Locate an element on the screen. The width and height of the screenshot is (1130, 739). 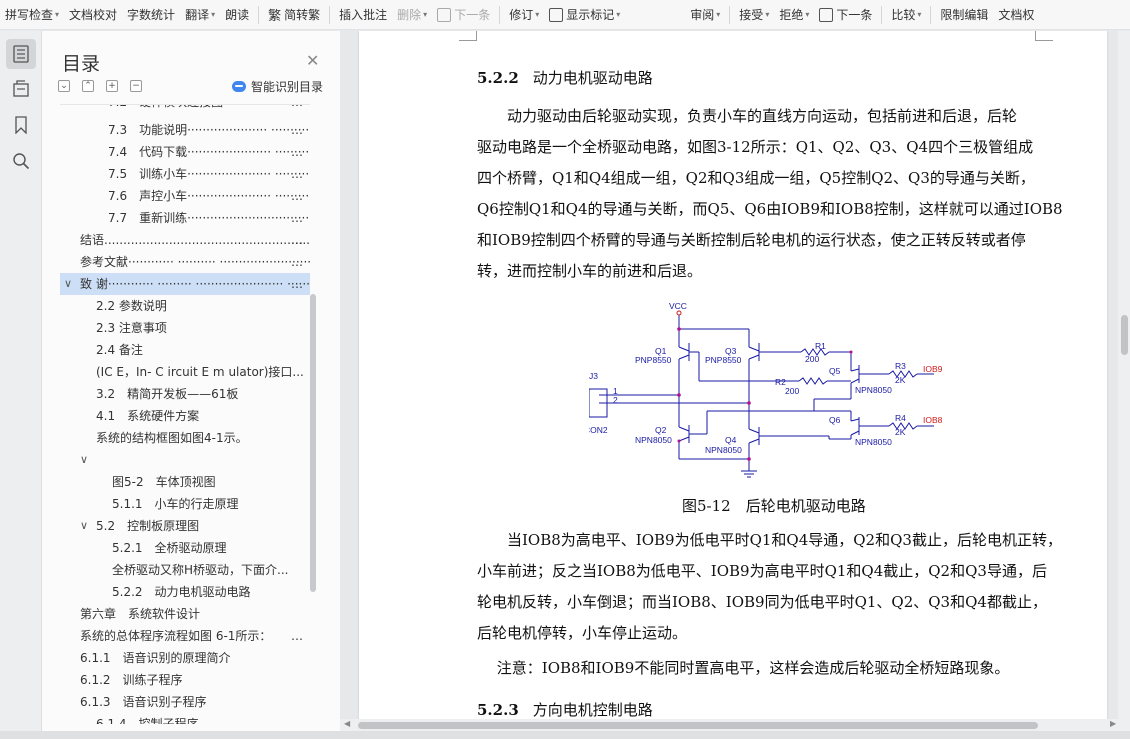
q4-type-label: NPN8050 is located at coordinates (723, 450).